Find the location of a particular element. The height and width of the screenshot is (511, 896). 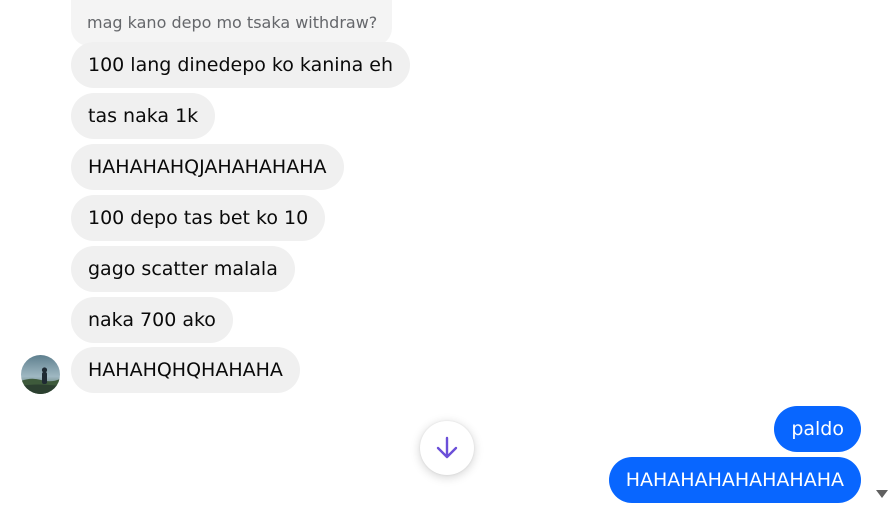

outgoing-message: paldo is located at coordinates (817, 429).